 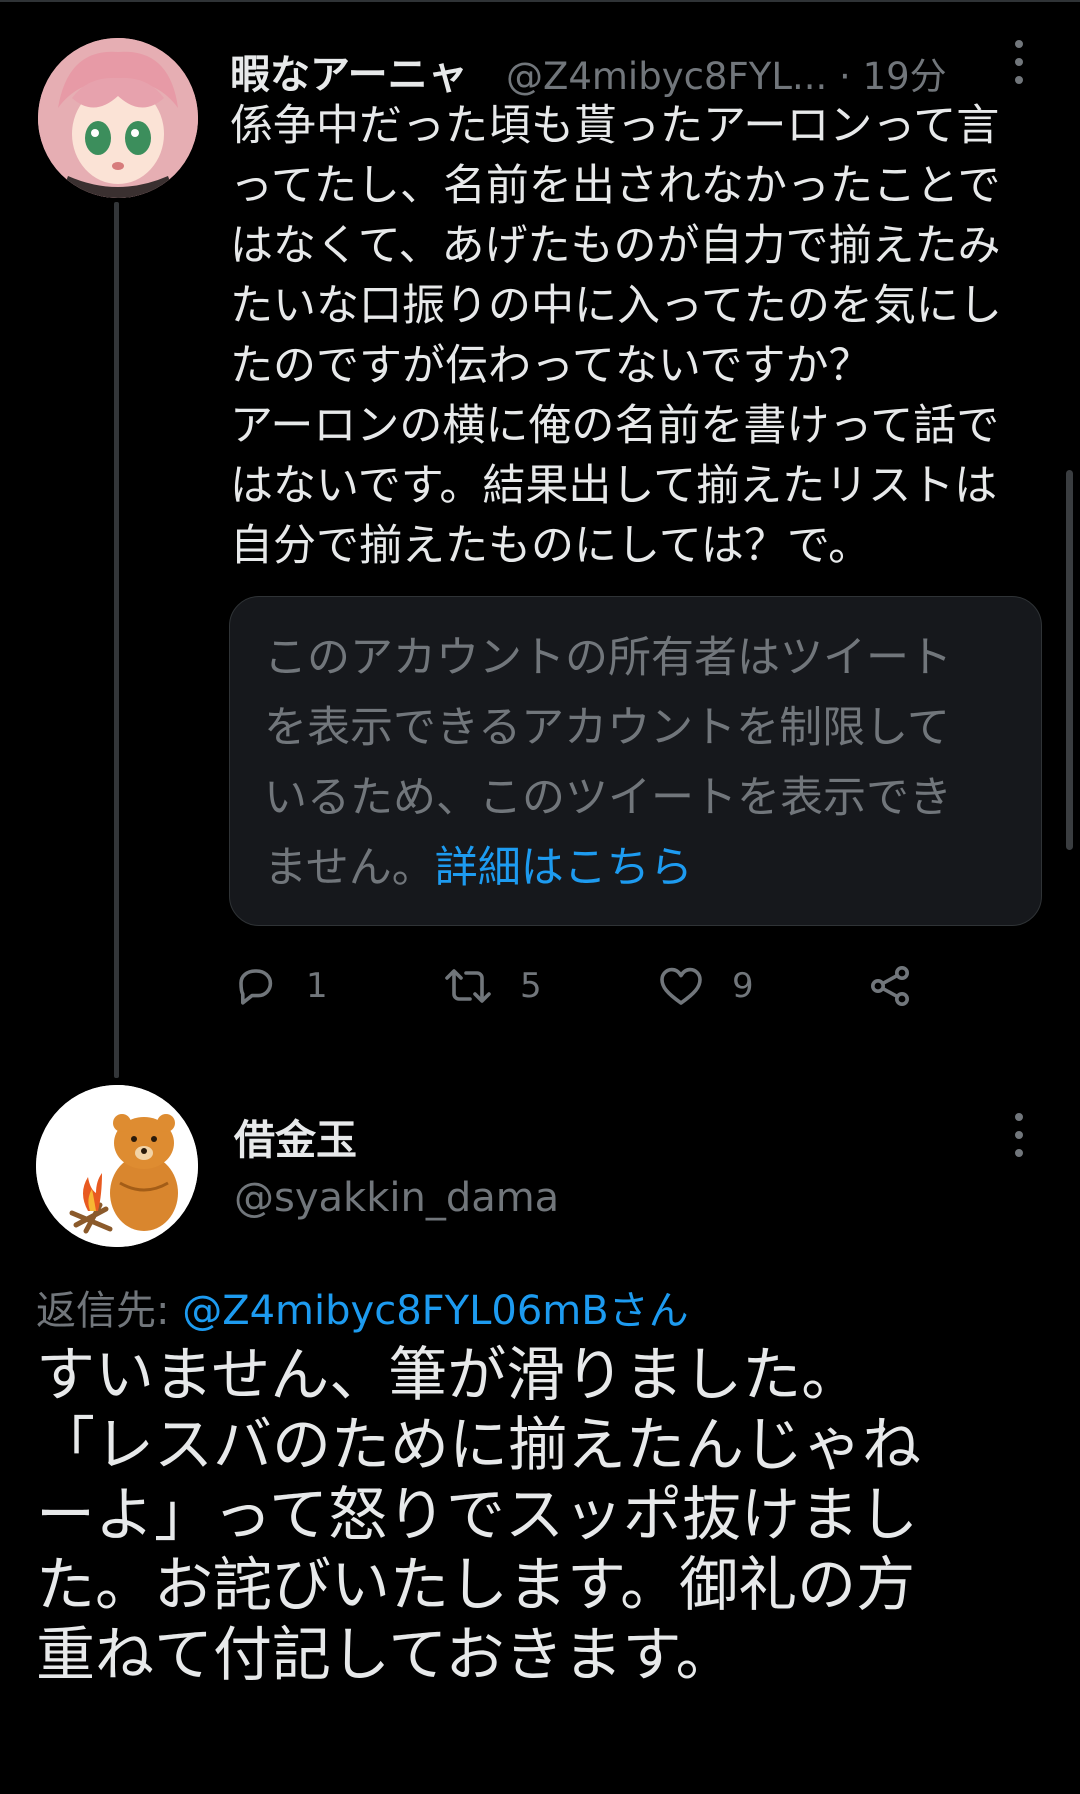 I want to click on like-count: 9, so click(x=743, y=986).